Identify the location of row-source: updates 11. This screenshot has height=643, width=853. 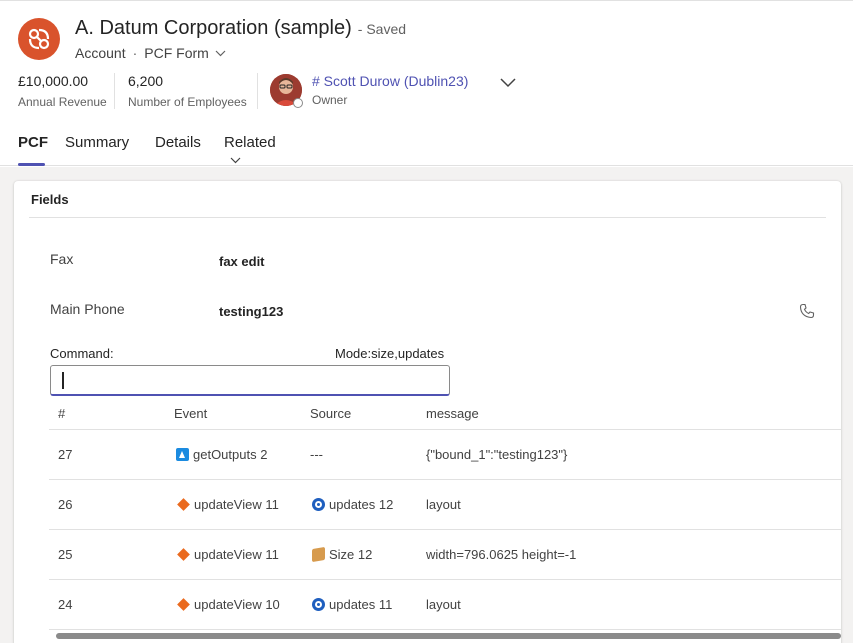
(352, 604).